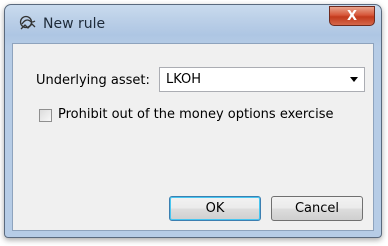  Describe the element at coordinates (74, 24) in the screenshot. I see `window-title: New rule` at that location.